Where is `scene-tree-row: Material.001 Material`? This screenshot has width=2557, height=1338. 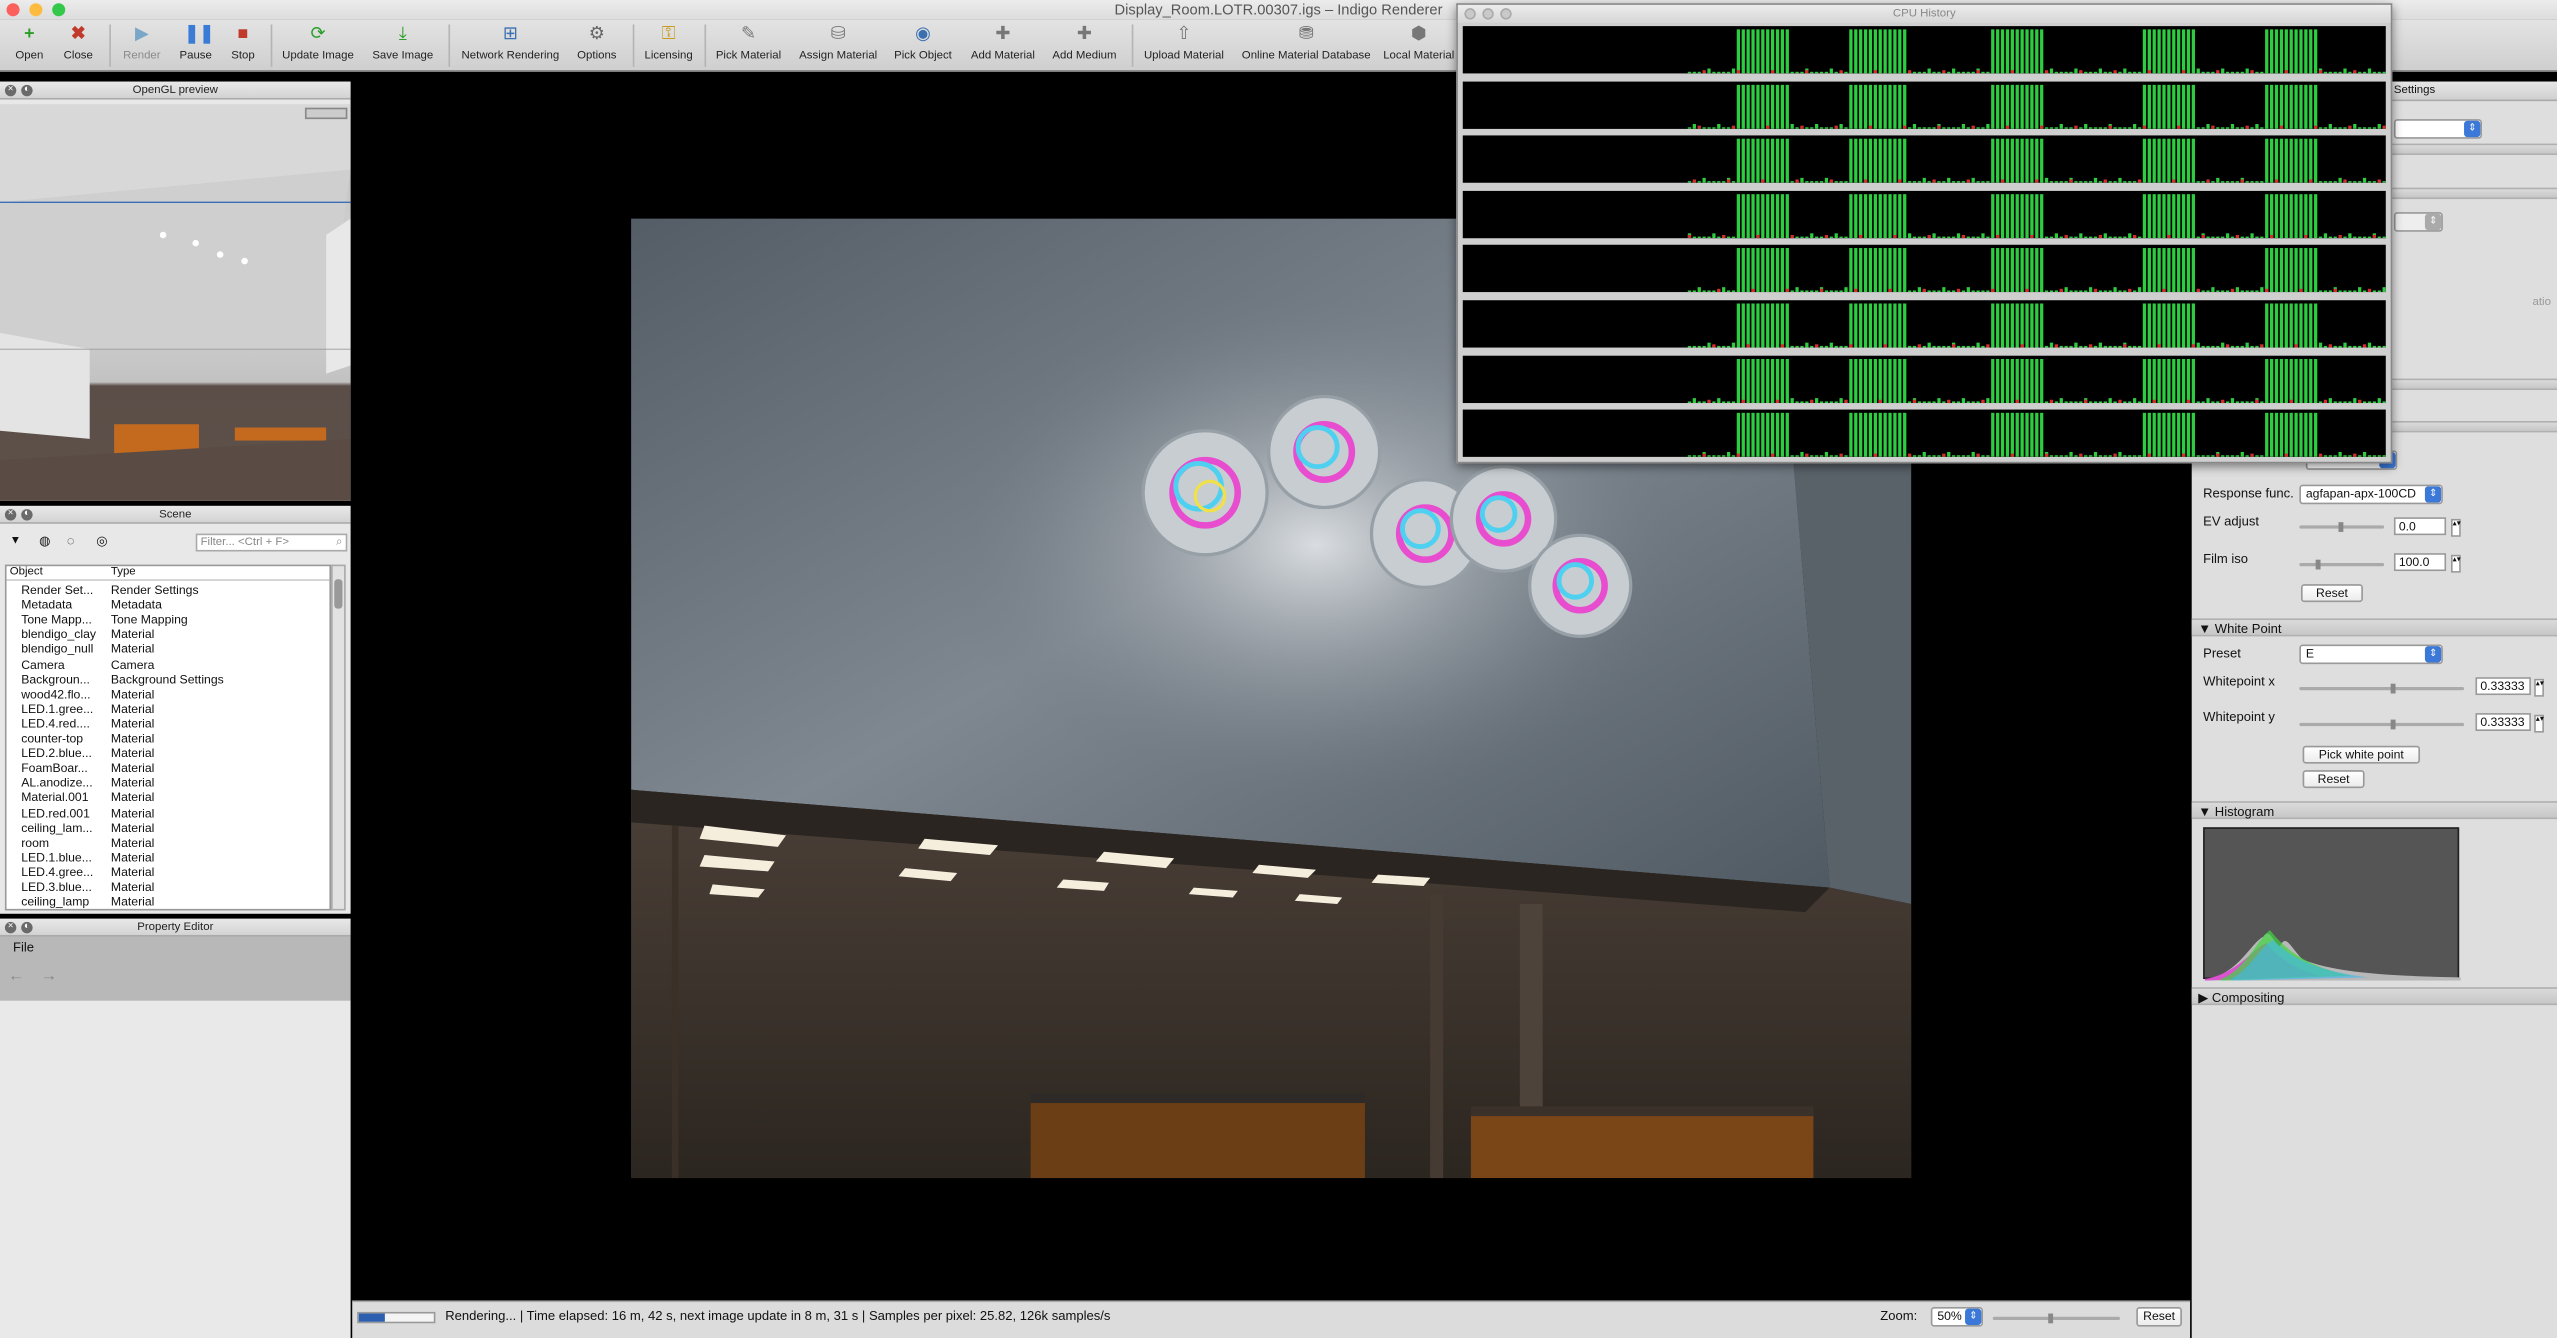 scene-tree-row: Material.001 Material is located at coordinates (168, 797).